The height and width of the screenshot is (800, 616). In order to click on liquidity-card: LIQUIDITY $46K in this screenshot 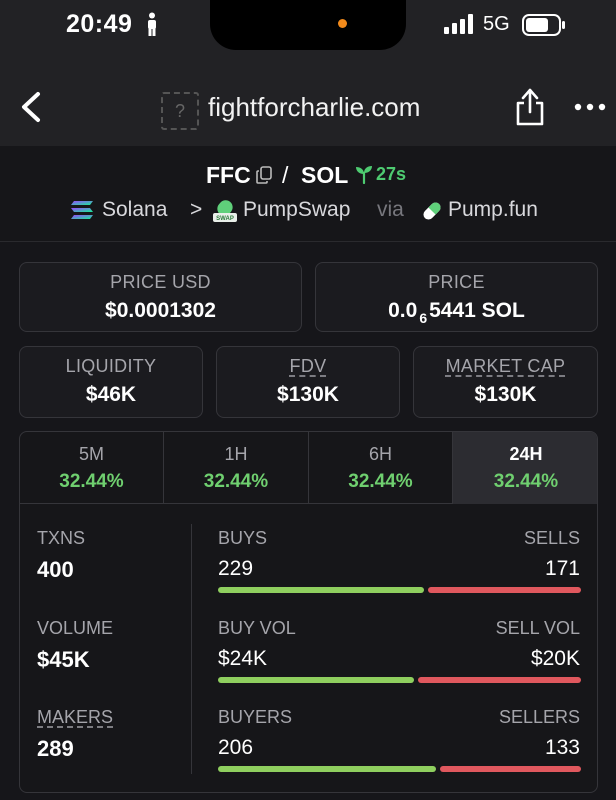, I will do `click(111, 382)`.